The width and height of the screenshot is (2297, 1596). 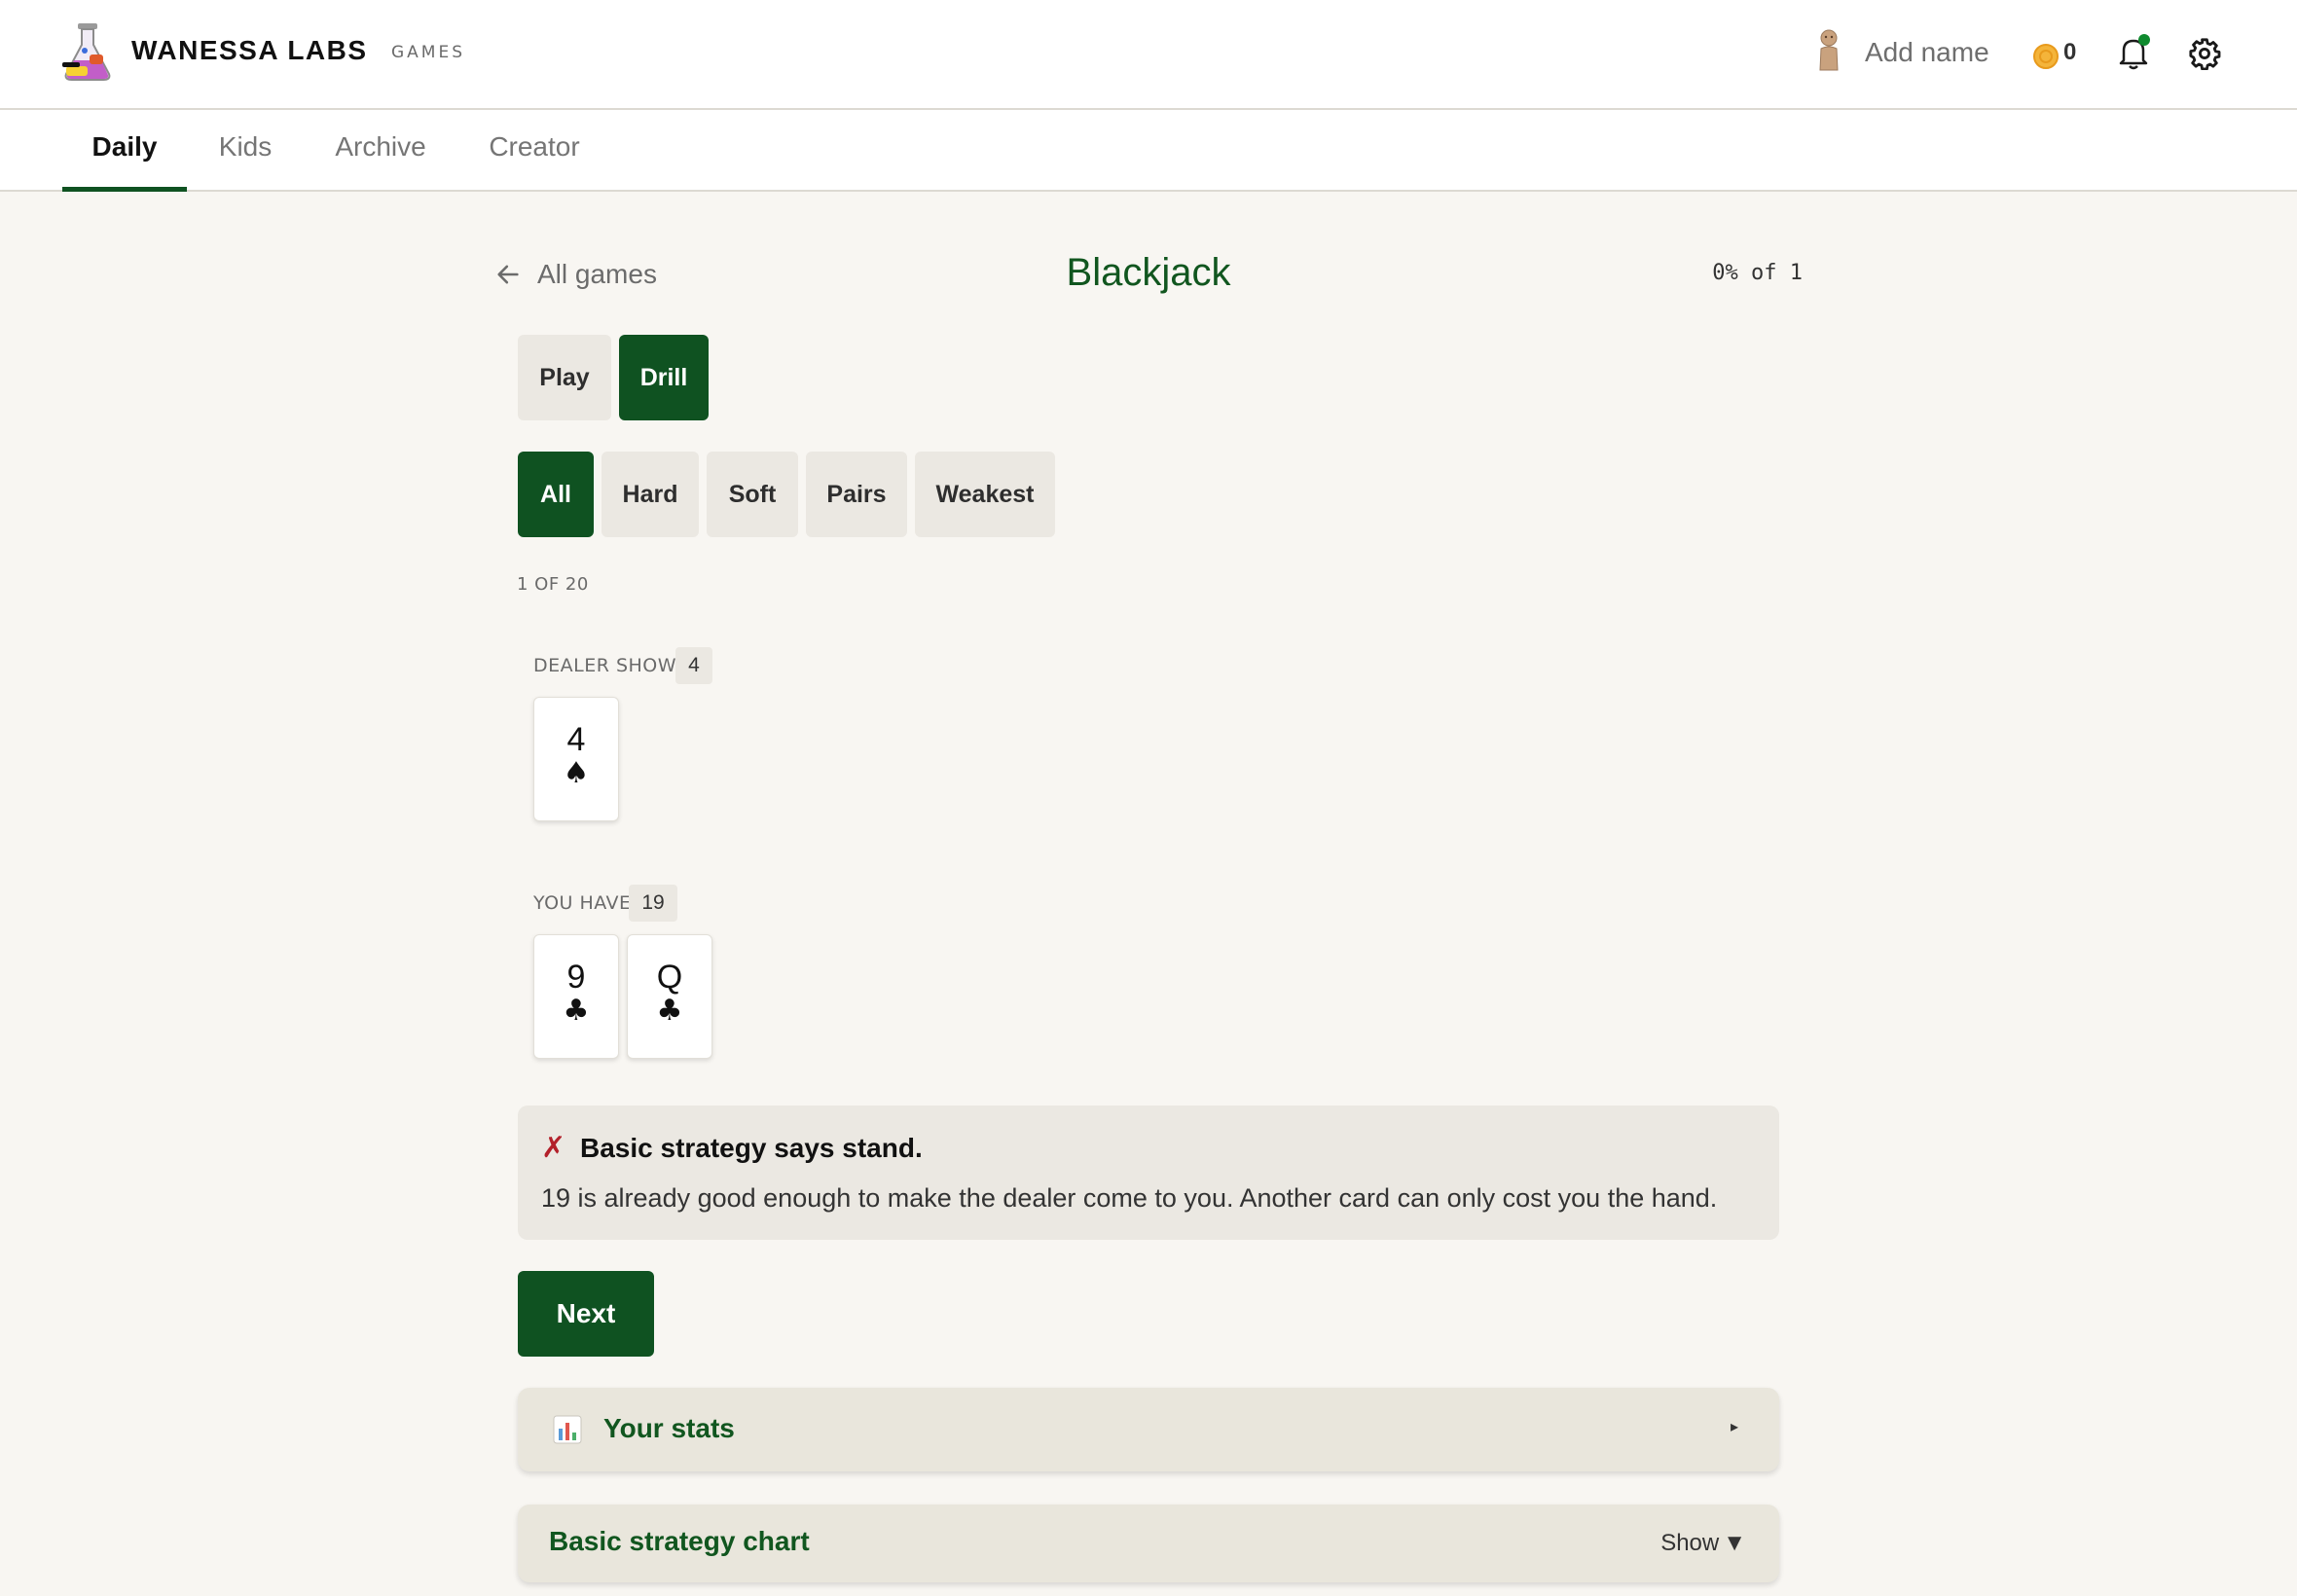 What do you see at coordinates (1148, 151) in the screenshot?
I see `nav-tabs: Daily Kids Archive Creator` at bounding box center [1148, 151].